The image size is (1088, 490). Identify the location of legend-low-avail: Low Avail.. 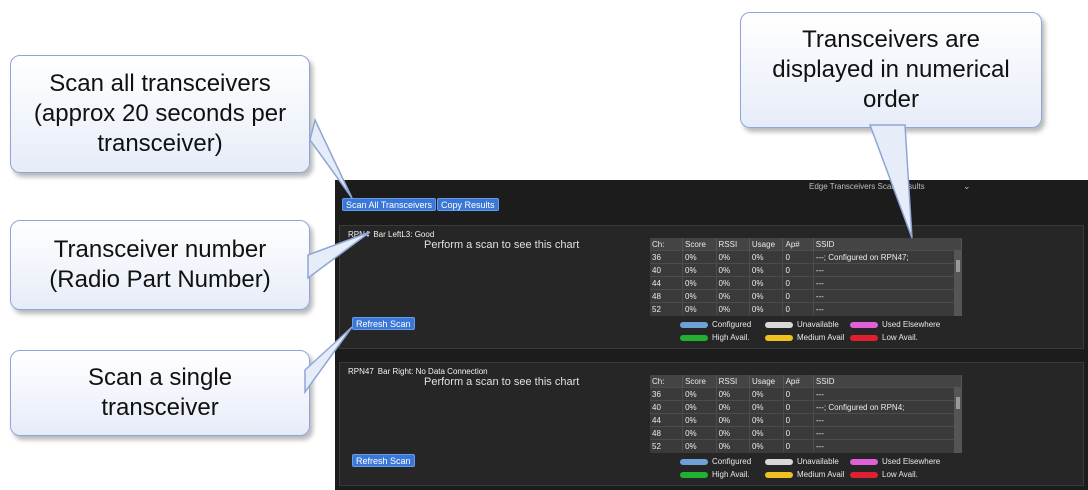
(884, 337).